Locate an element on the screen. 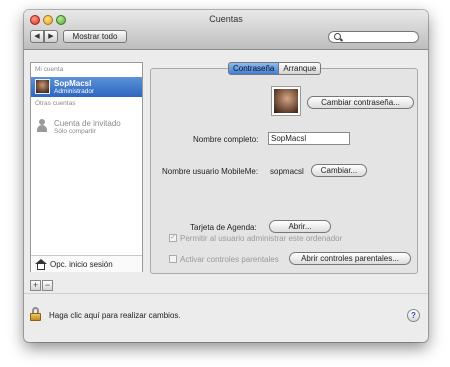  search-input is located at coordinates (373, 37).